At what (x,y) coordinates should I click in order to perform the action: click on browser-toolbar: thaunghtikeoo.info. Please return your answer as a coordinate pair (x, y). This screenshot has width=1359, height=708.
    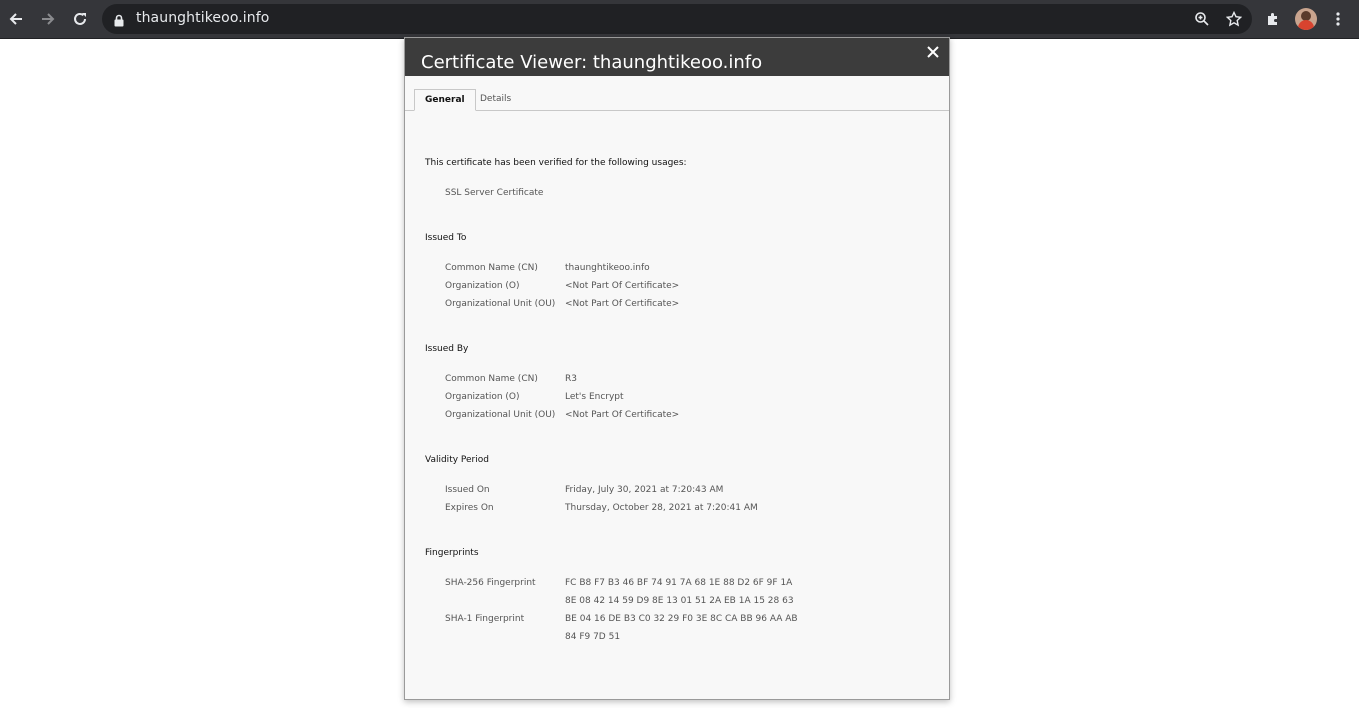
    Looking at the image, I should click on (679, 19).